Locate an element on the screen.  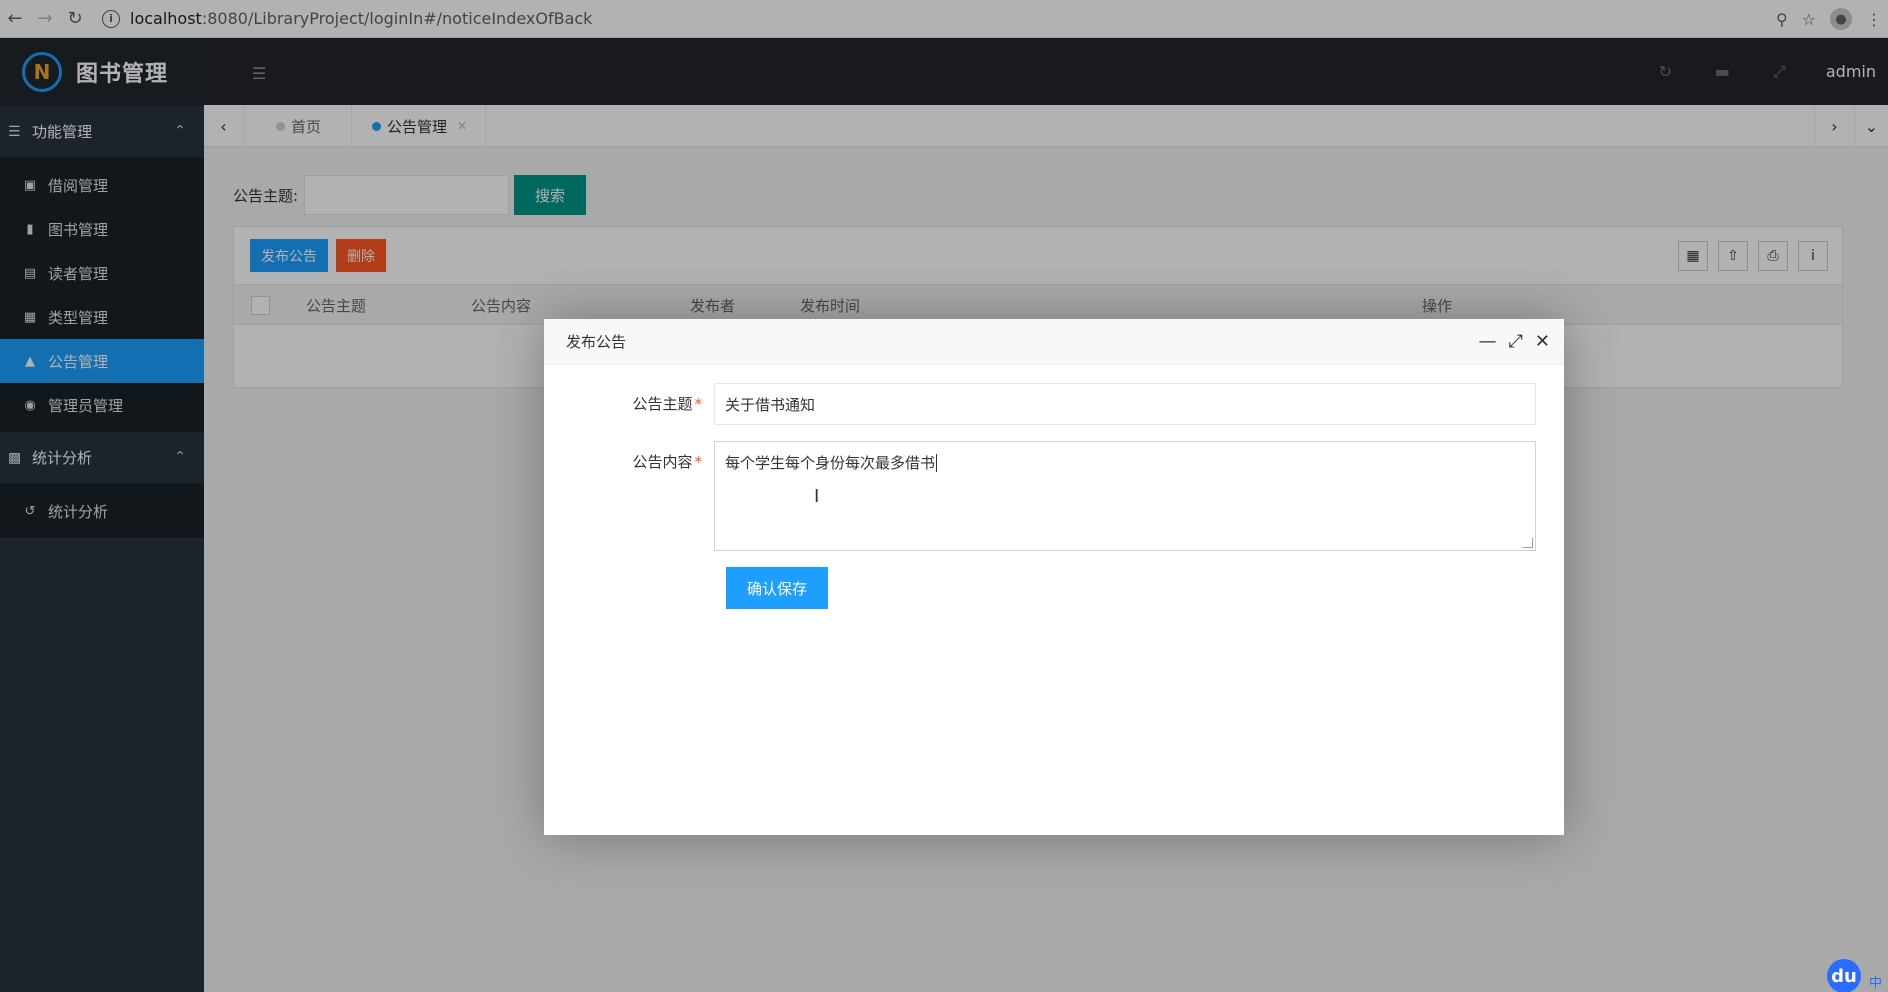
subject-input: 关于借书通知 is located at coordinates (1125, 404).